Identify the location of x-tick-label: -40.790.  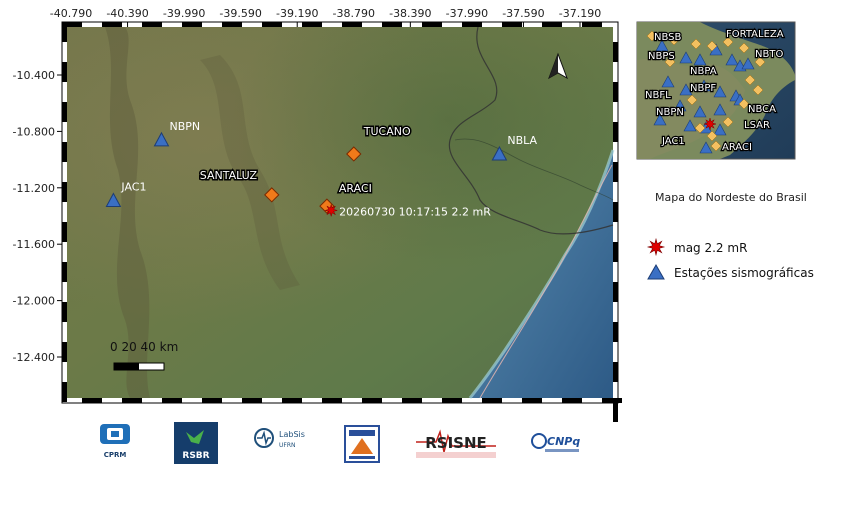
(71, 13).